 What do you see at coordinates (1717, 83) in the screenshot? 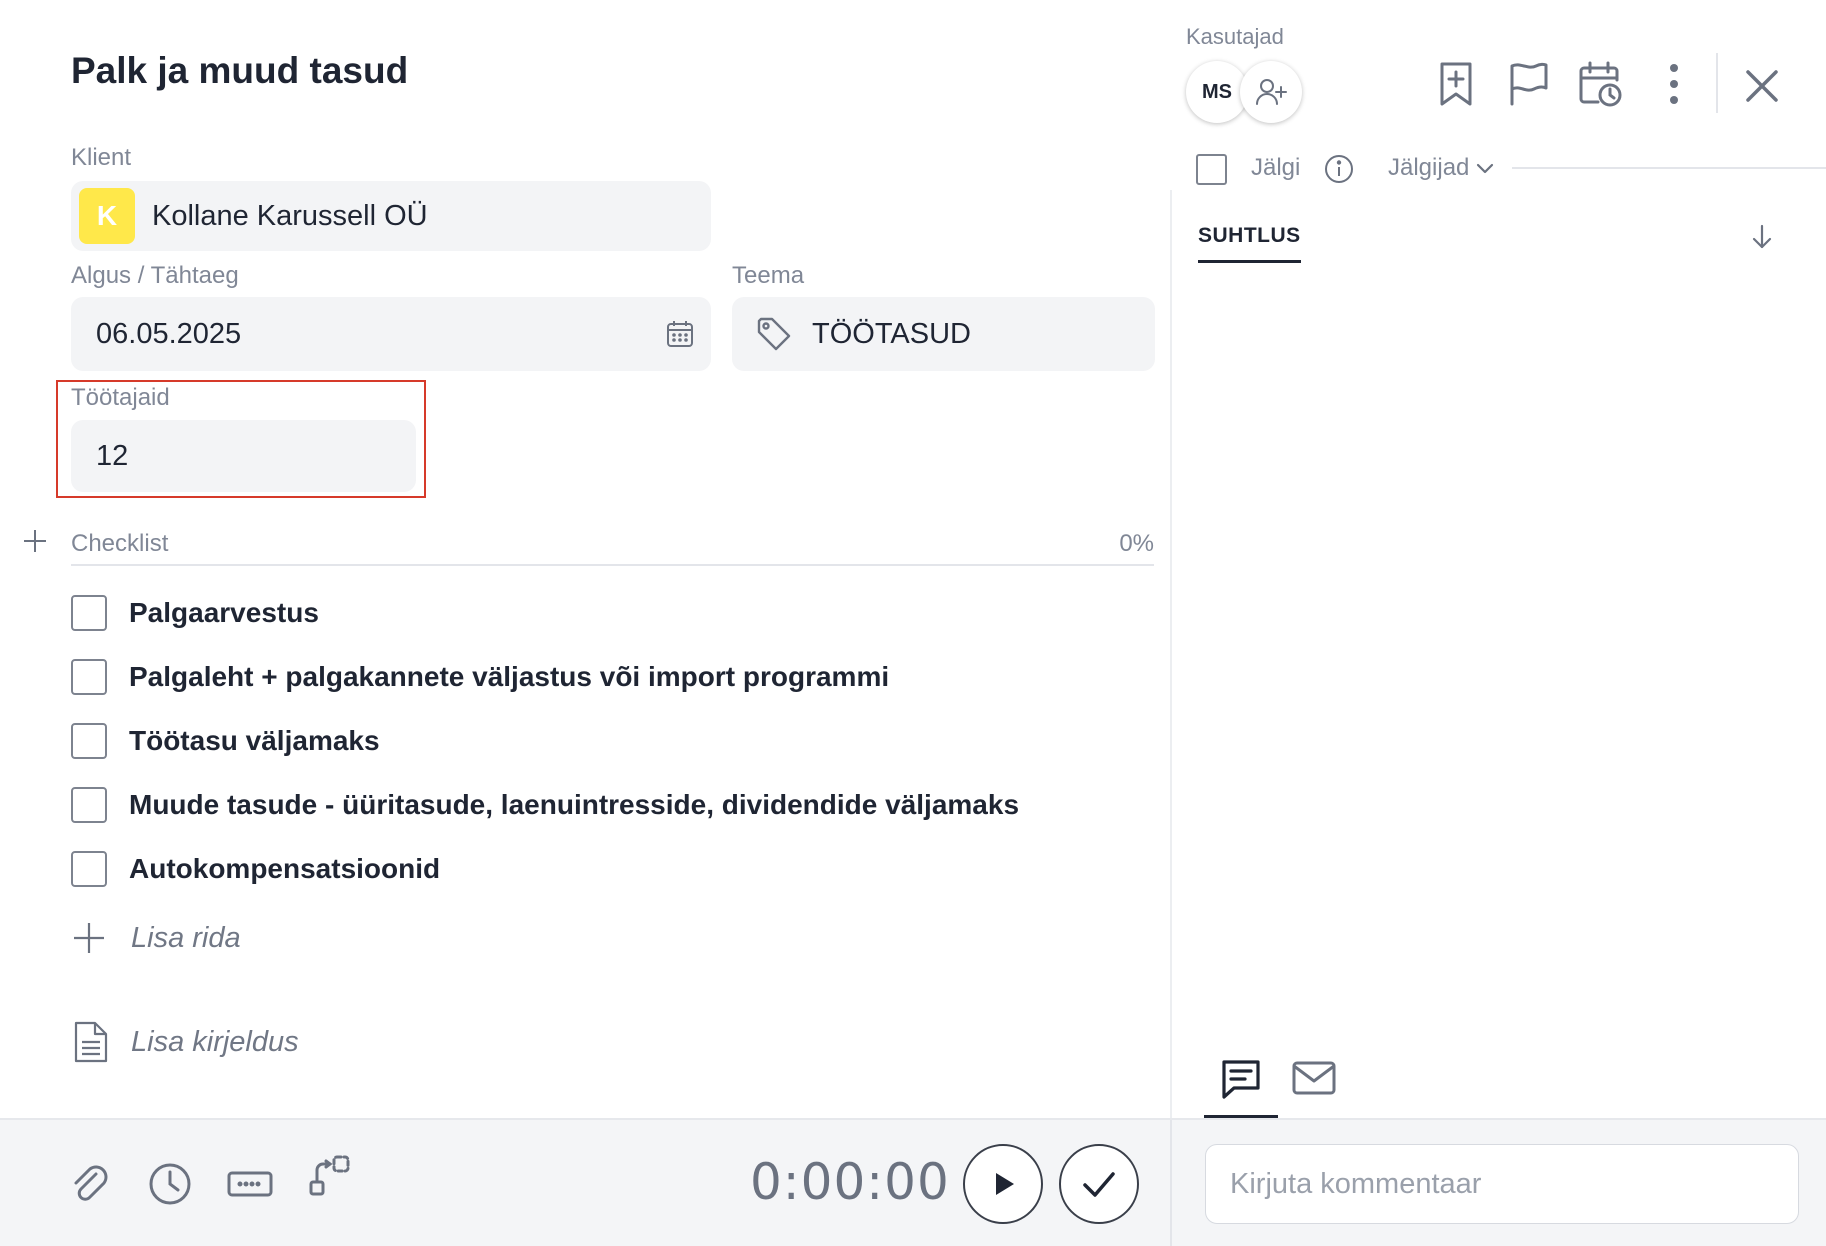
I see `header-separator` at bounding box center [1717, 83].